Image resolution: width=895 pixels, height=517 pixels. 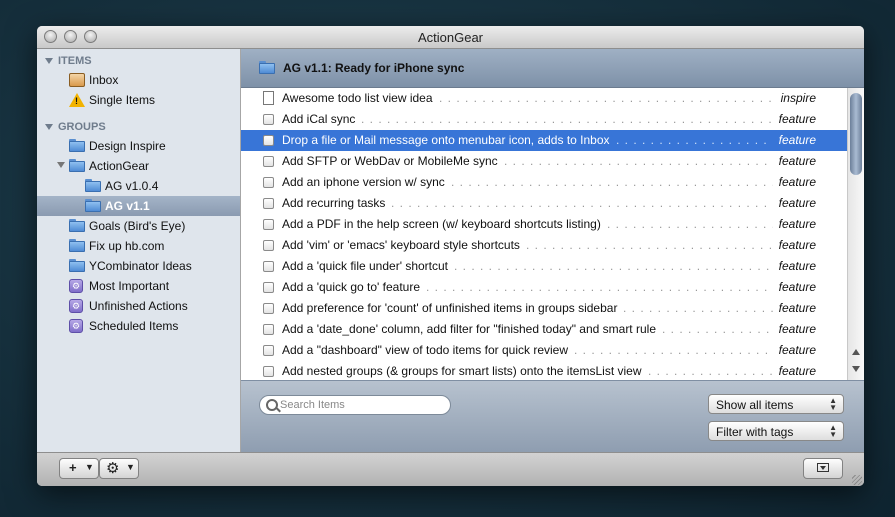 What do you see at coordinates (856, 352) in the screenshot?
I see `scroll-up-arrow-icon` at bounding box center [856, 352].